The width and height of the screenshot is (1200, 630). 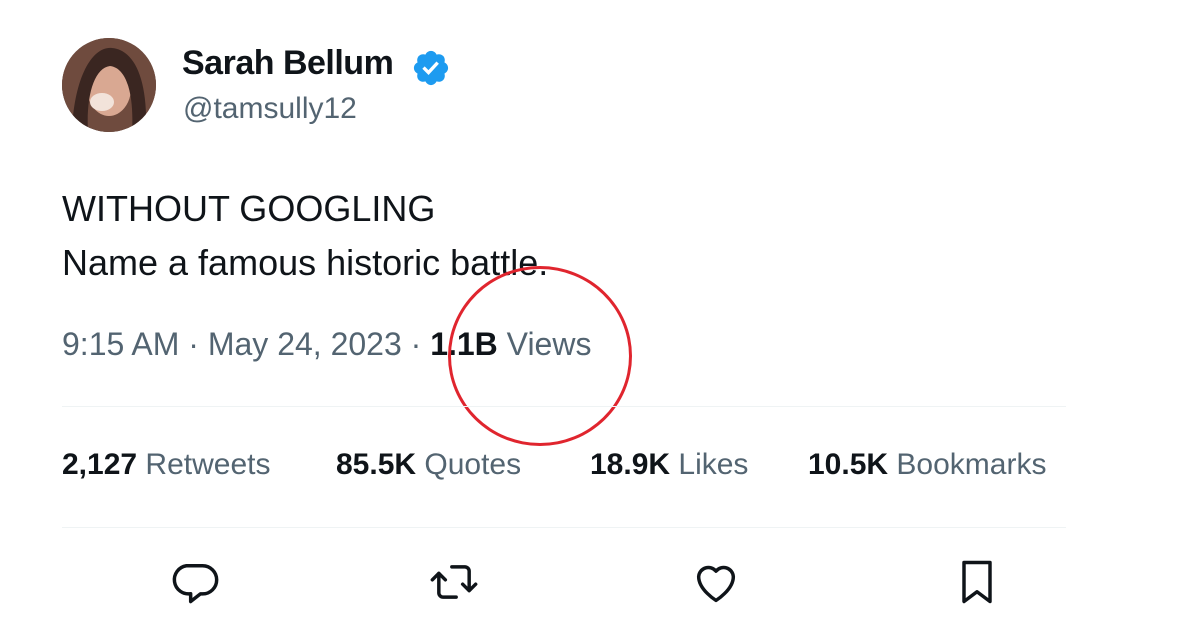 I want to click on bookmark-icon, so click(x=977, y=582).